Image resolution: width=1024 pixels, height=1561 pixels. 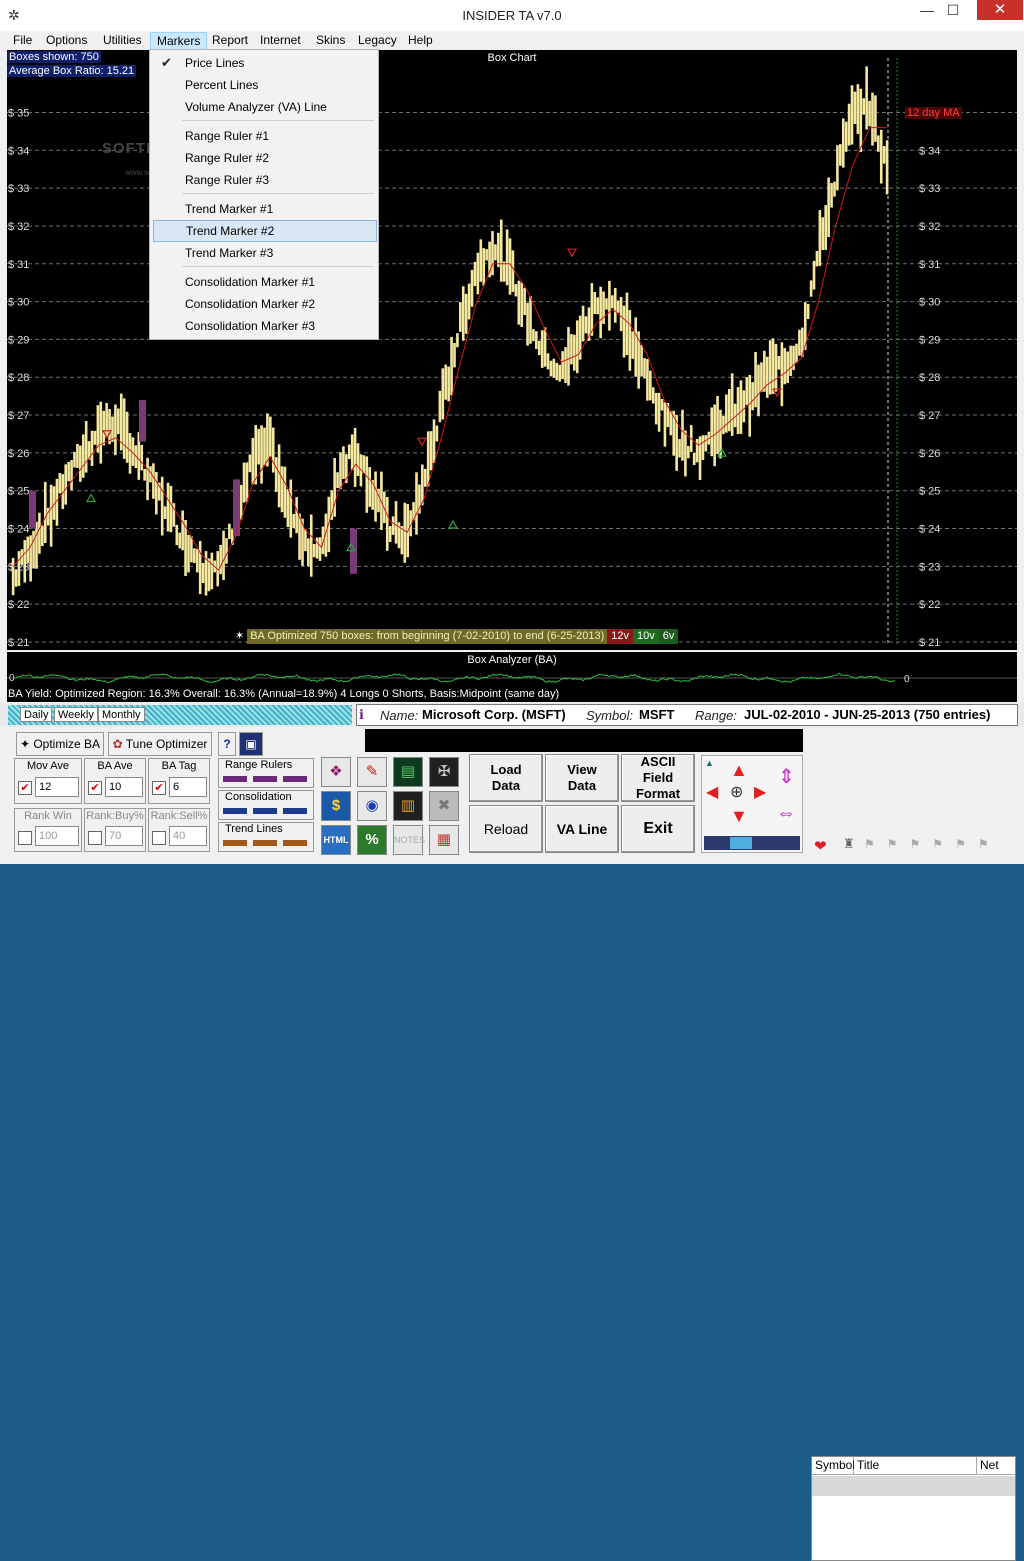 What do you see at coordinates (506, 778) in the screenshot?
I see `load-data-button: Load Data` at bounding box center [506, 778].